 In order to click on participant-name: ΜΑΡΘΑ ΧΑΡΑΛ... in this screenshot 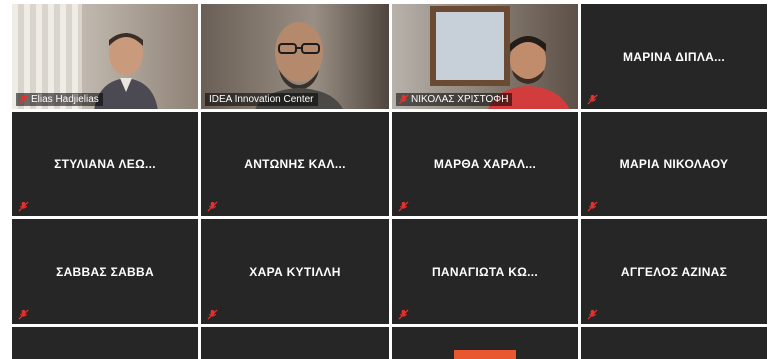, I will do `click(485, 164)`.